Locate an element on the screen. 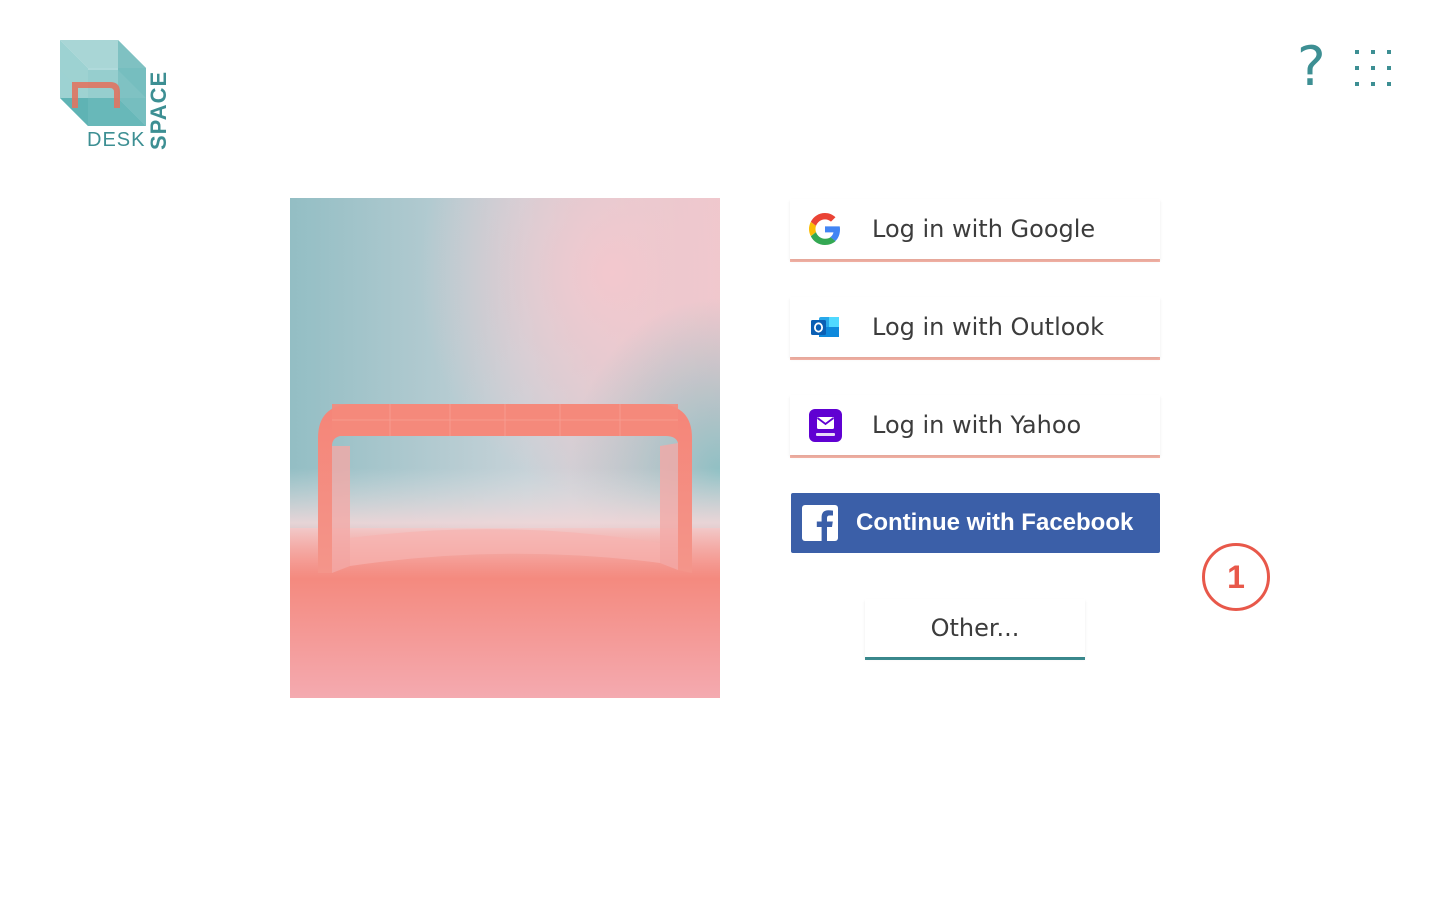 Image resolution: width=1440 pixels, height=900 pixels. facebook-icon is located at coordinates (820, 523).